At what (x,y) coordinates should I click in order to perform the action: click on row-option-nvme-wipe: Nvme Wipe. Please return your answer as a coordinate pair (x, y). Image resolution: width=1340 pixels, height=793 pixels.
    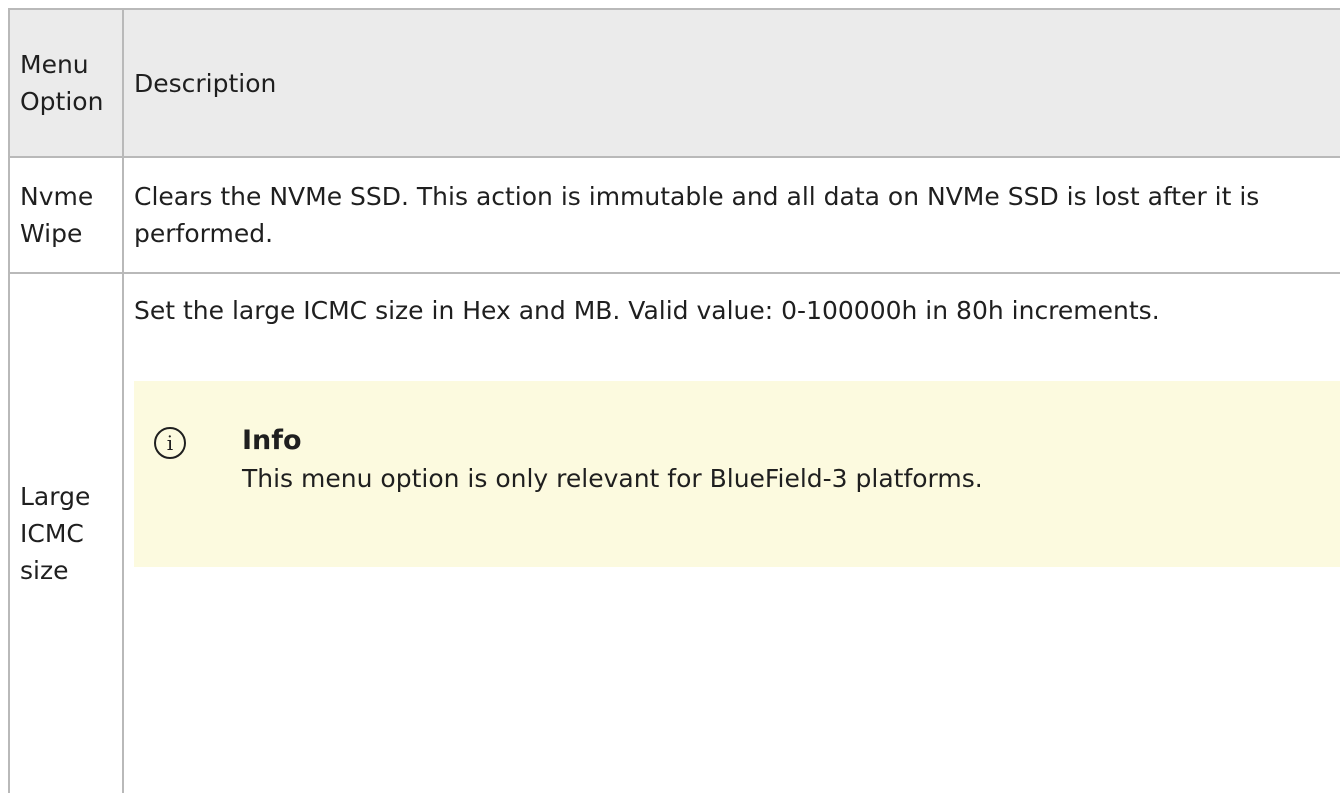
    Looking at the image, I should click on (66, 215).